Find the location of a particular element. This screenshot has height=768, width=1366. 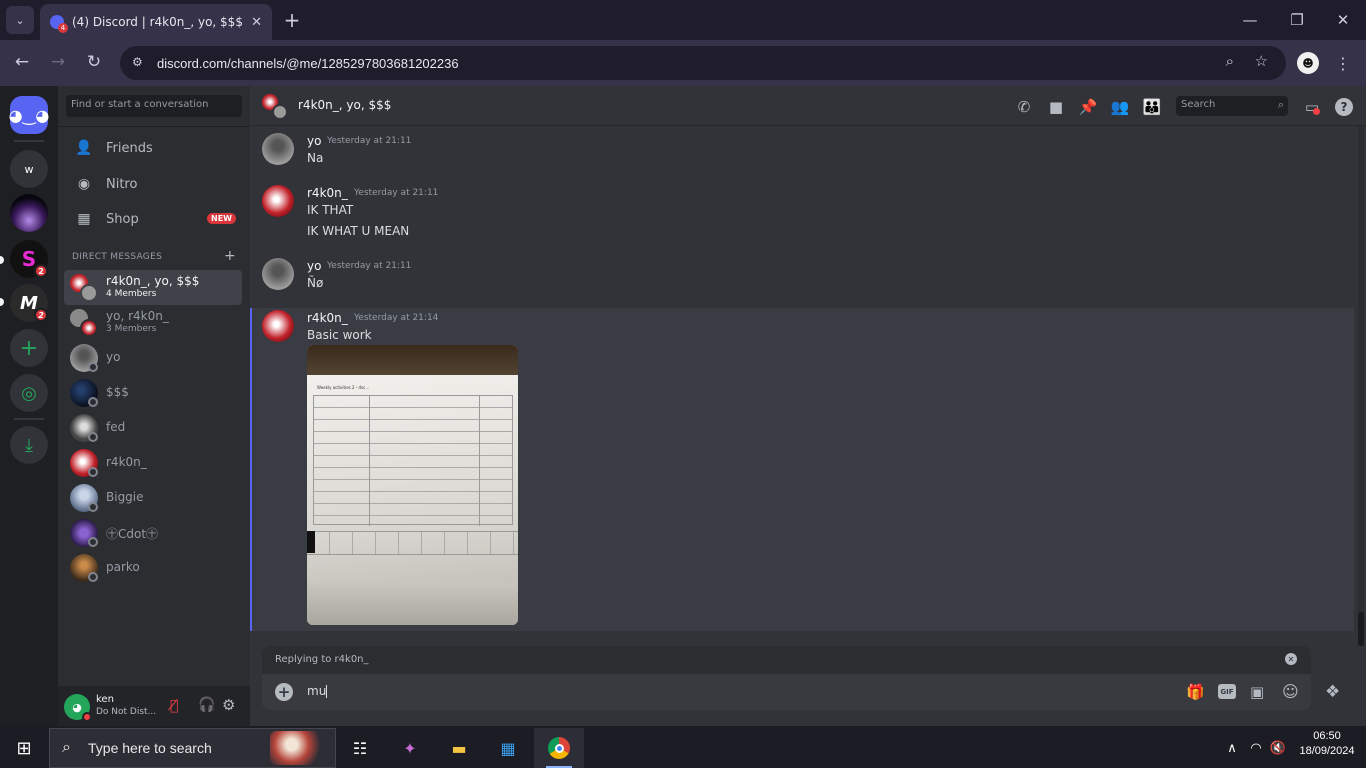

nav-shop: ▦ Shop NEW is located at coordinates (154, 219).